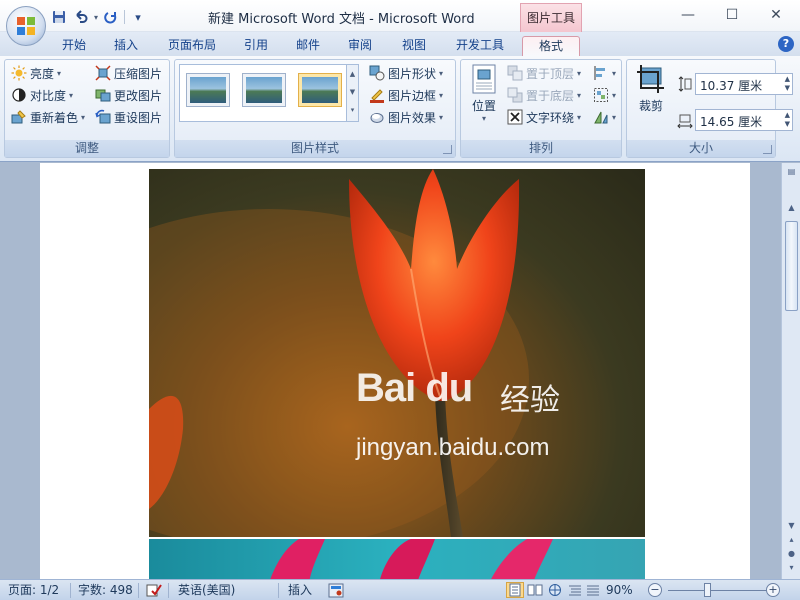 This screenshot has height=600, width=800. I want to click on office-logo-icon, so click(26, 26).